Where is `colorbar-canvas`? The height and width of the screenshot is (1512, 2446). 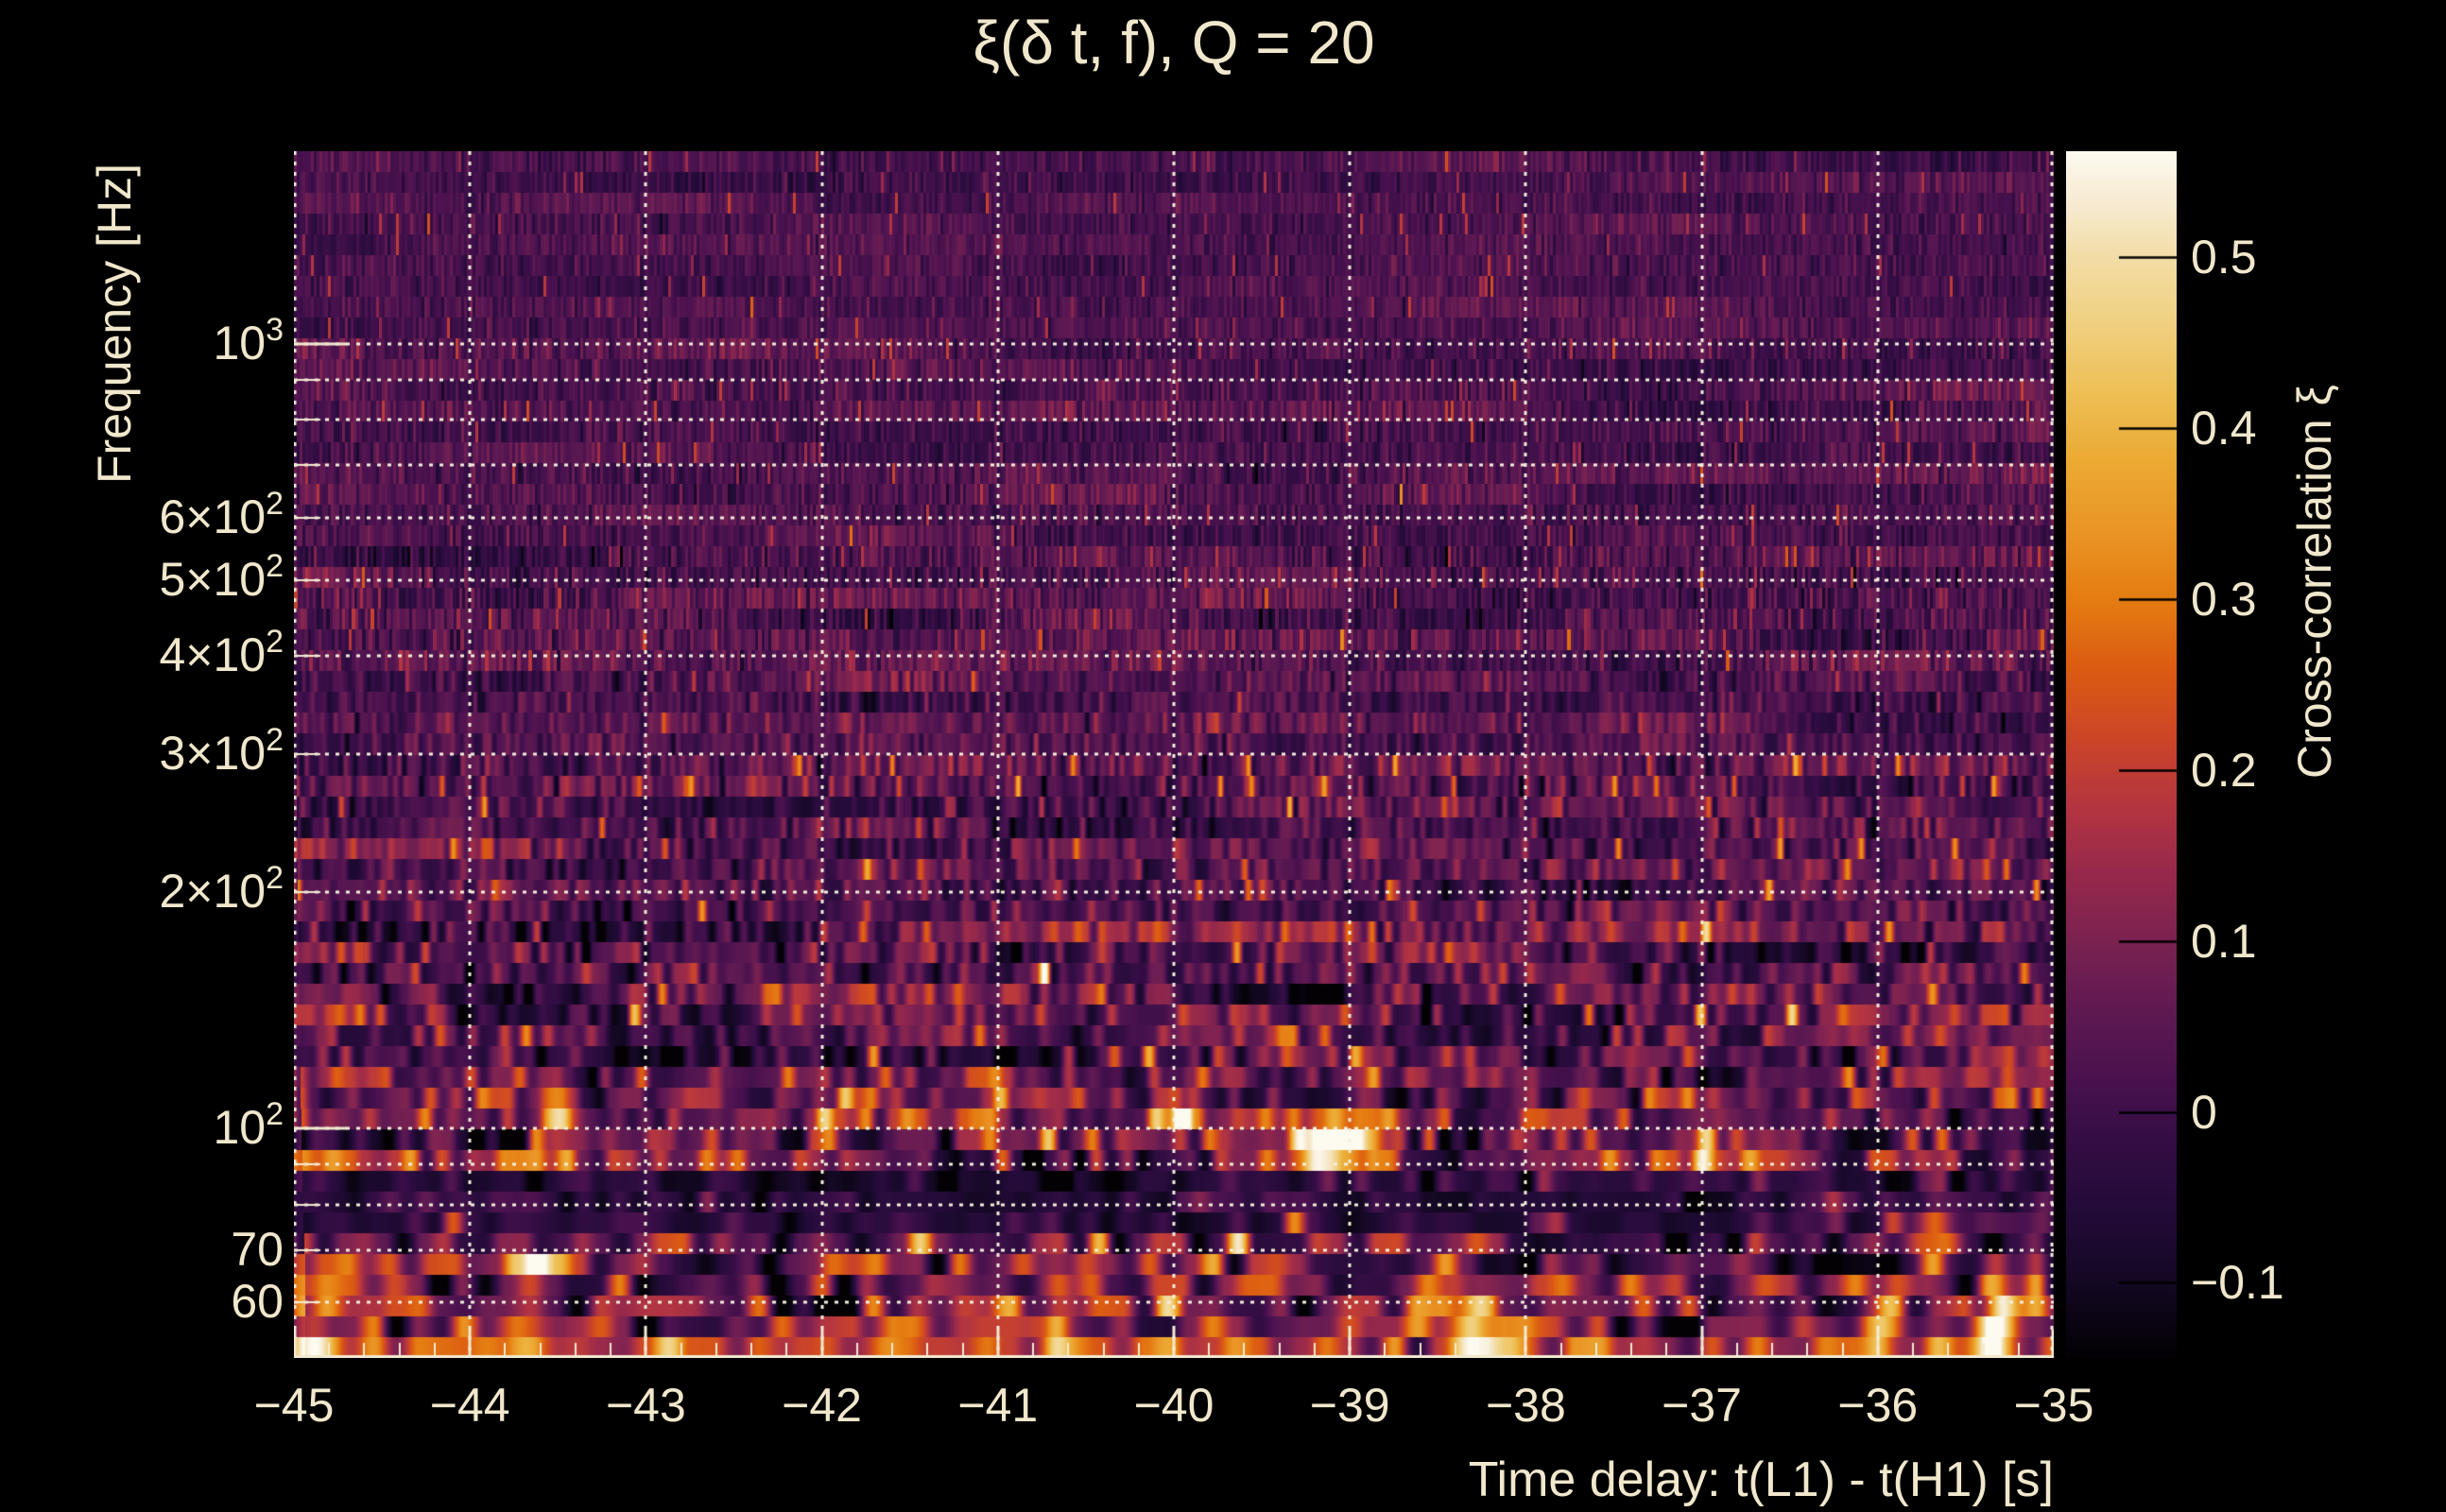 colorbar-canvas is located at coordinates (2121, 754).